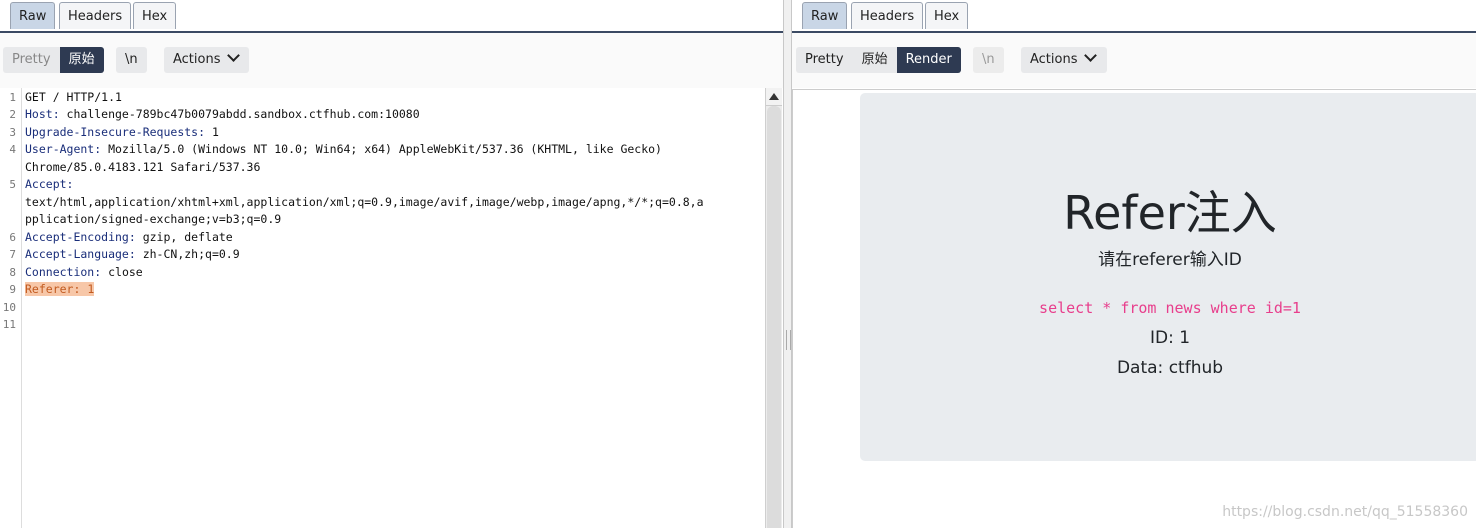 Image resolution: width=1476 pixels, height=528 pixels. I want to click on line-number: 1, so click(12, 97).